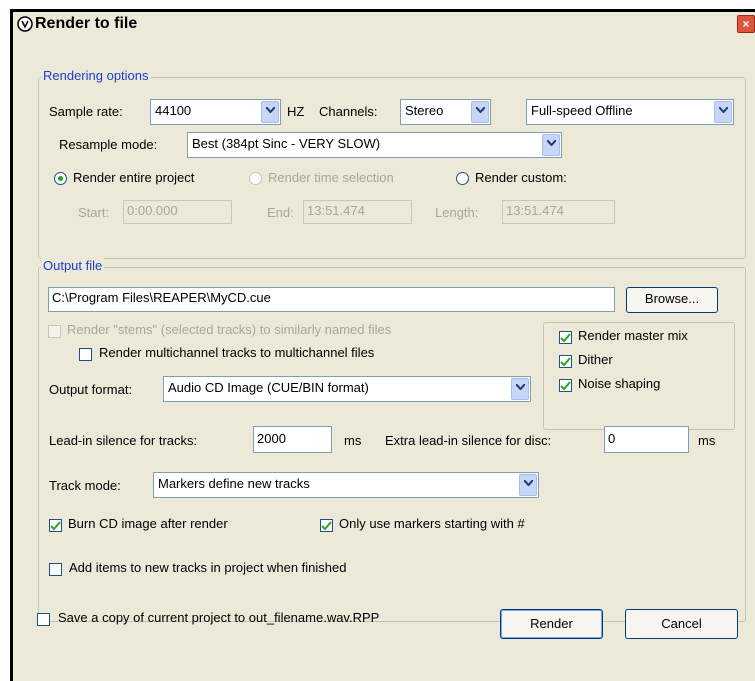 Image resolution: width=755 pixels, height=681 pixels. I want to click on output-file-legend: Output file, so click(73, 265).